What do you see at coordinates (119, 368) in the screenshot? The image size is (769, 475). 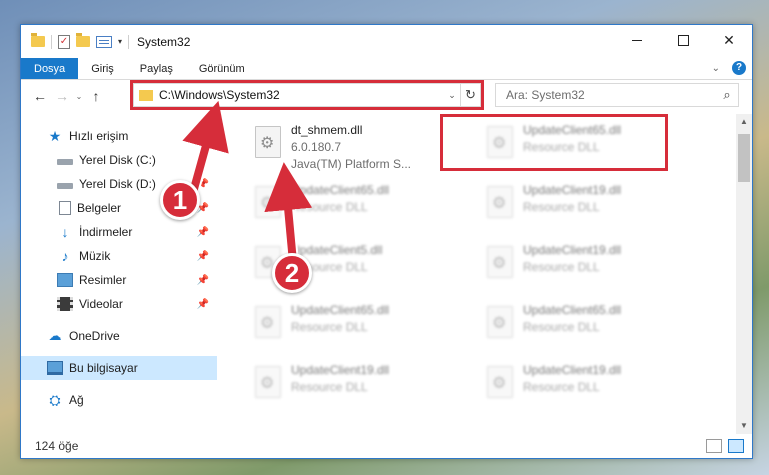 I see `sidebar-item-this-pc: Bu bilgisayar` at bounding box center [119, 368].